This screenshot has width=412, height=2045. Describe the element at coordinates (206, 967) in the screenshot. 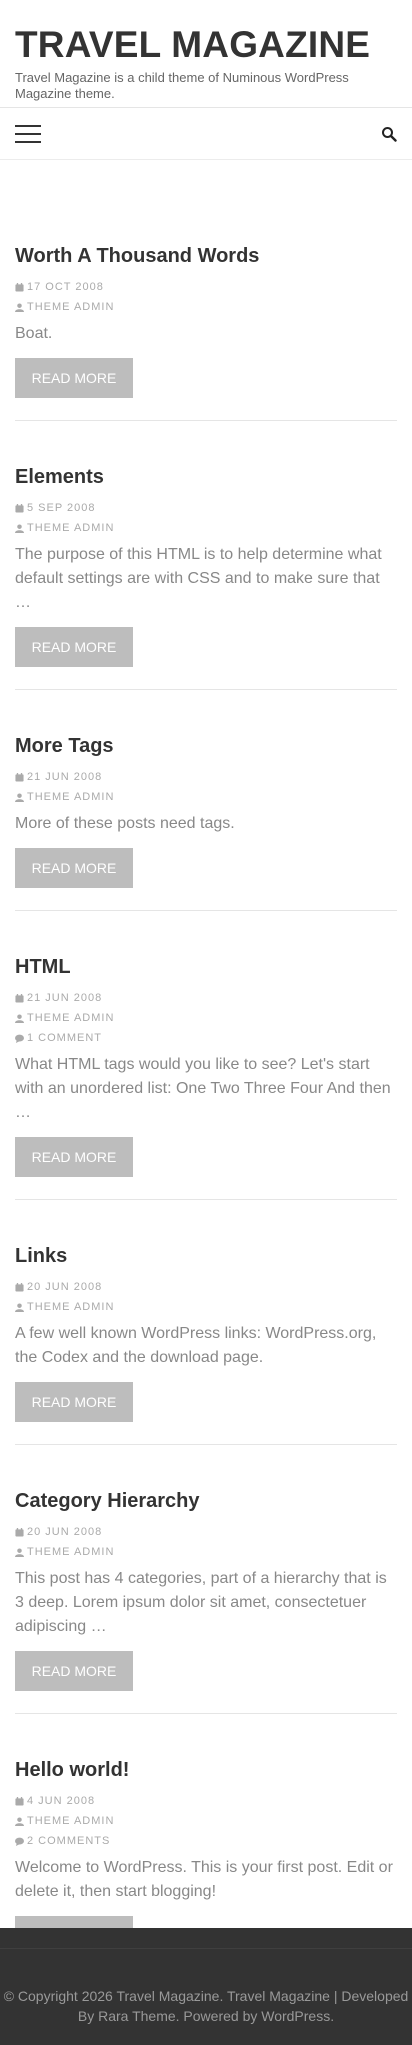

I see `post-title: HTML` at that location.